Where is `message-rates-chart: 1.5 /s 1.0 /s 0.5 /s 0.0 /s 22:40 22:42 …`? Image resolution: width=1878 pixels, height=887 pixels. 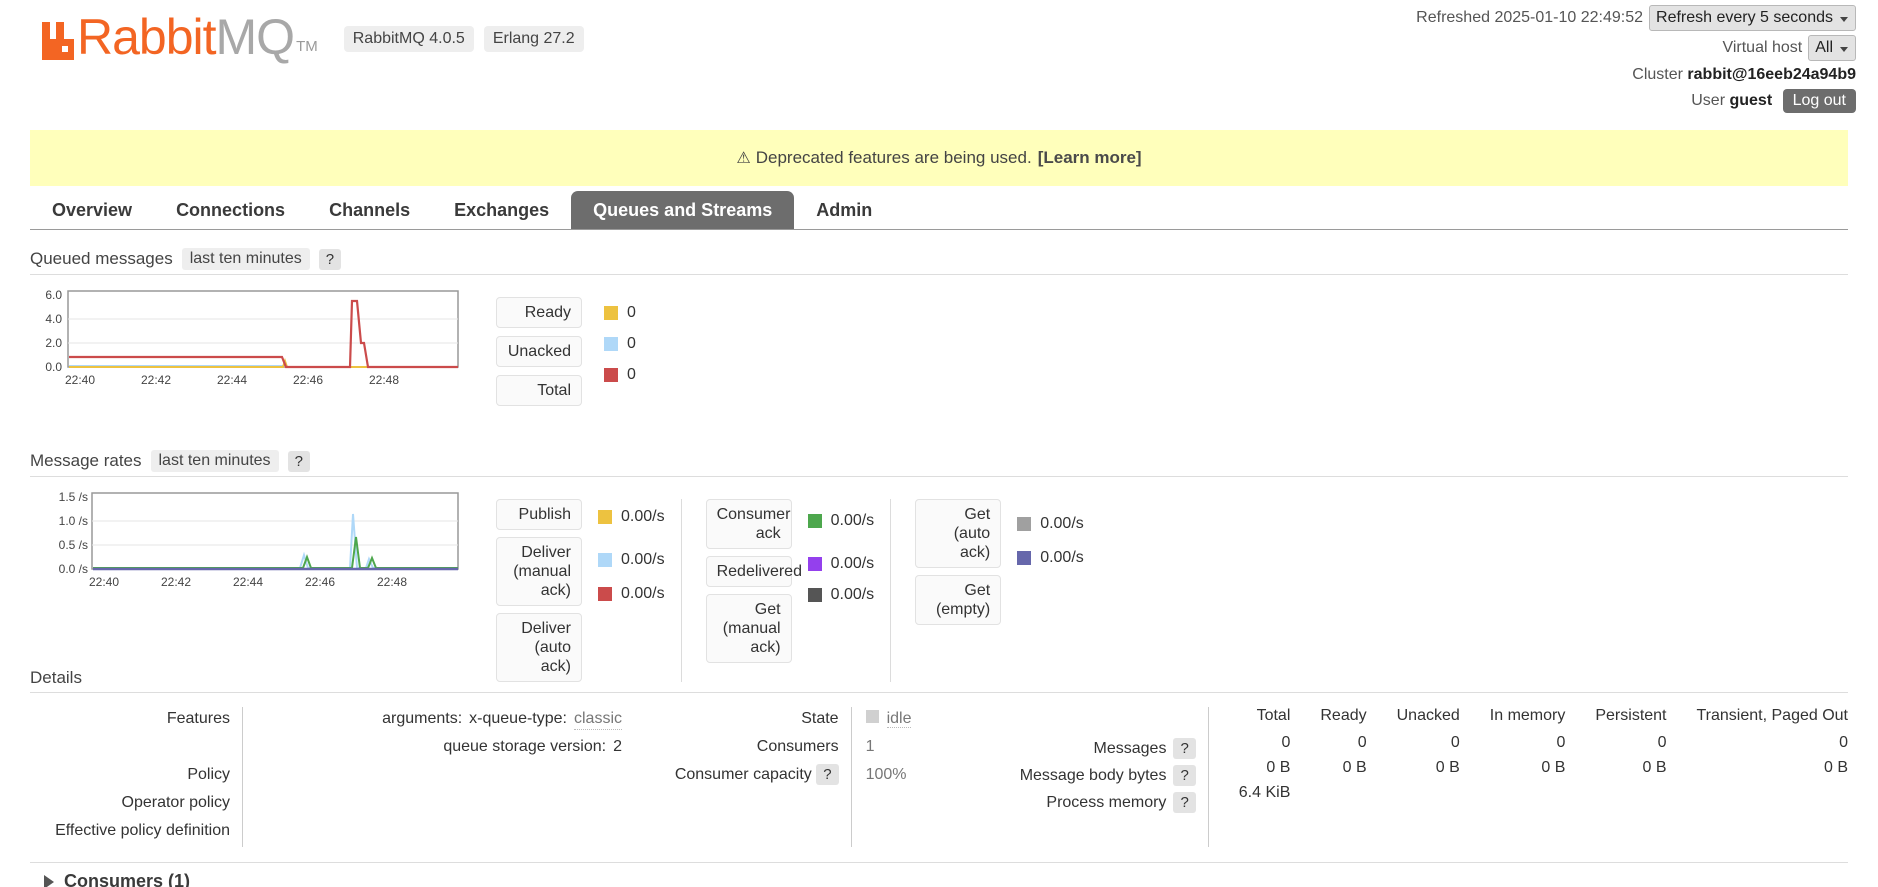 message-rates-chart: 1.5 /s 1.0 /s 0.5 /s 0.0 /s 22:40 22:42 … is located at coordinates (245, 541).